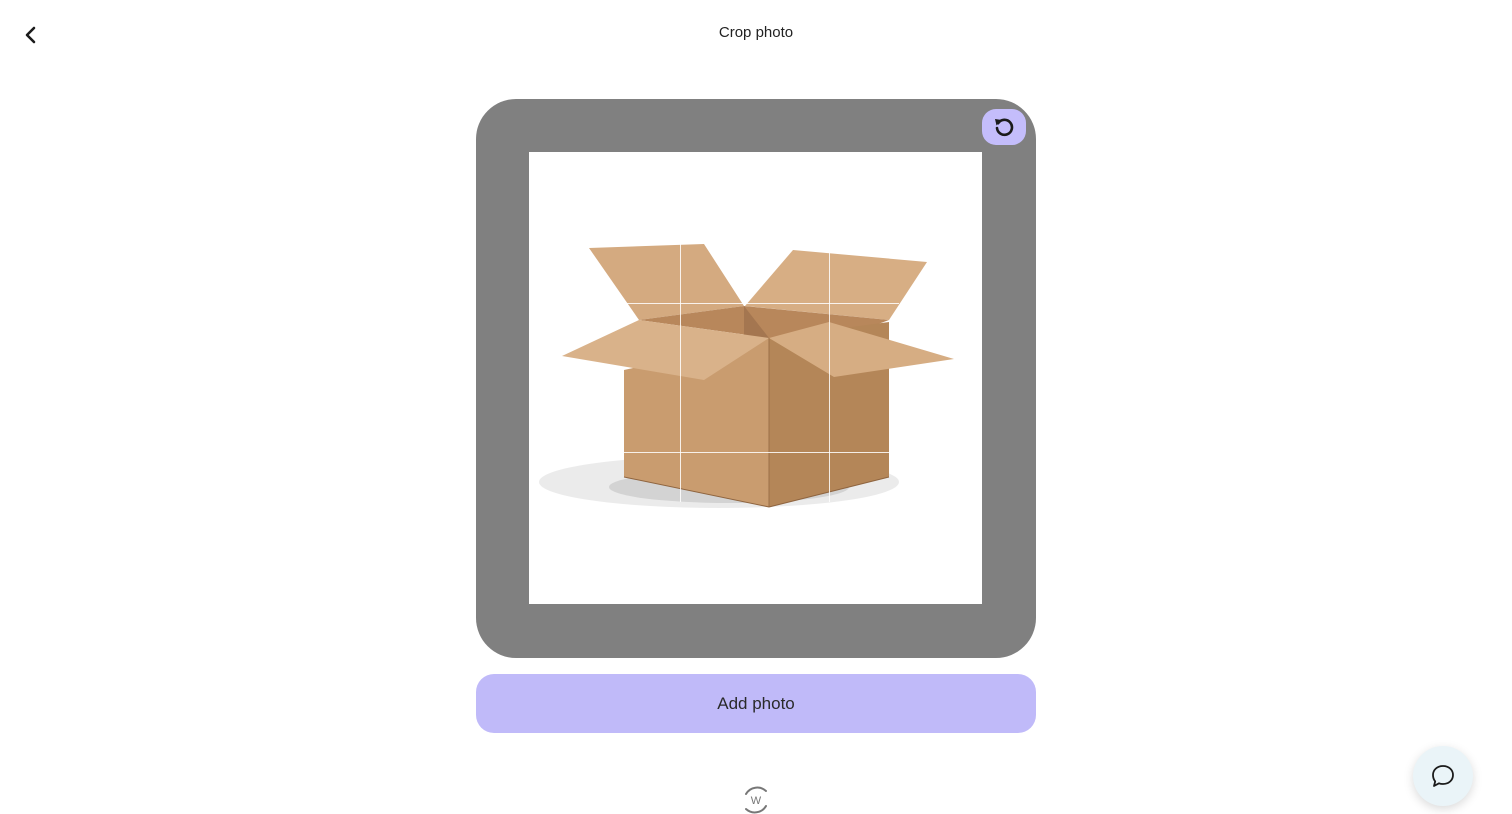 The width and height of the screenshot is (1512, 814). I want to click on page-title: Crop photo, so click(756, 32).